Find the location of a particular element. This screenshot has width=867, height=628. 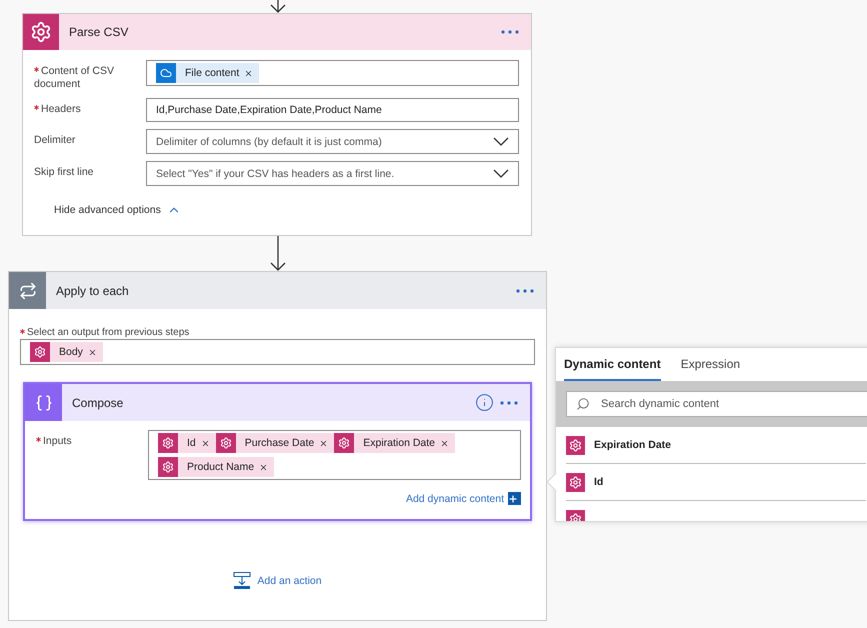

input-field: Id Purchase Date Expiration Date Product Name is located at coordinates (334, 455).